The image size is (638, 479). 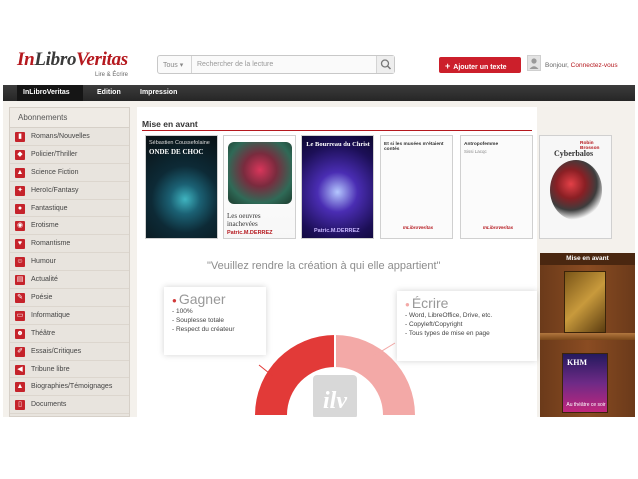 I want to click on sidebar-item-documents: ▯ Documents, so click(x=69, y=405).